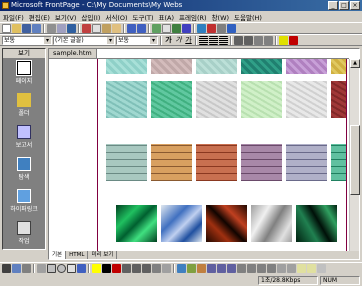  Describe the element at coordinates (106, 268) in the screenshot. I see `line-color-icon` at that location.